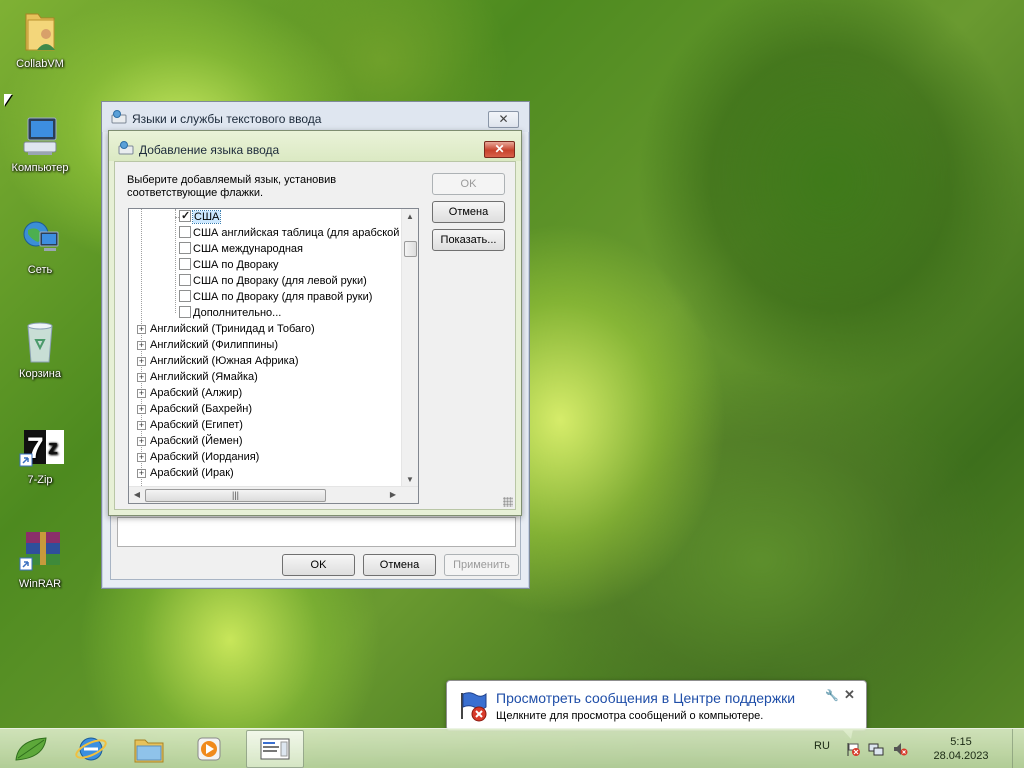 This screenshot has width=1024, height=768. What do you see at coordinates (468, 212) in the screenshot?
I see `dialog-cancel-button: Отмена` at bounding box center [468, 212].